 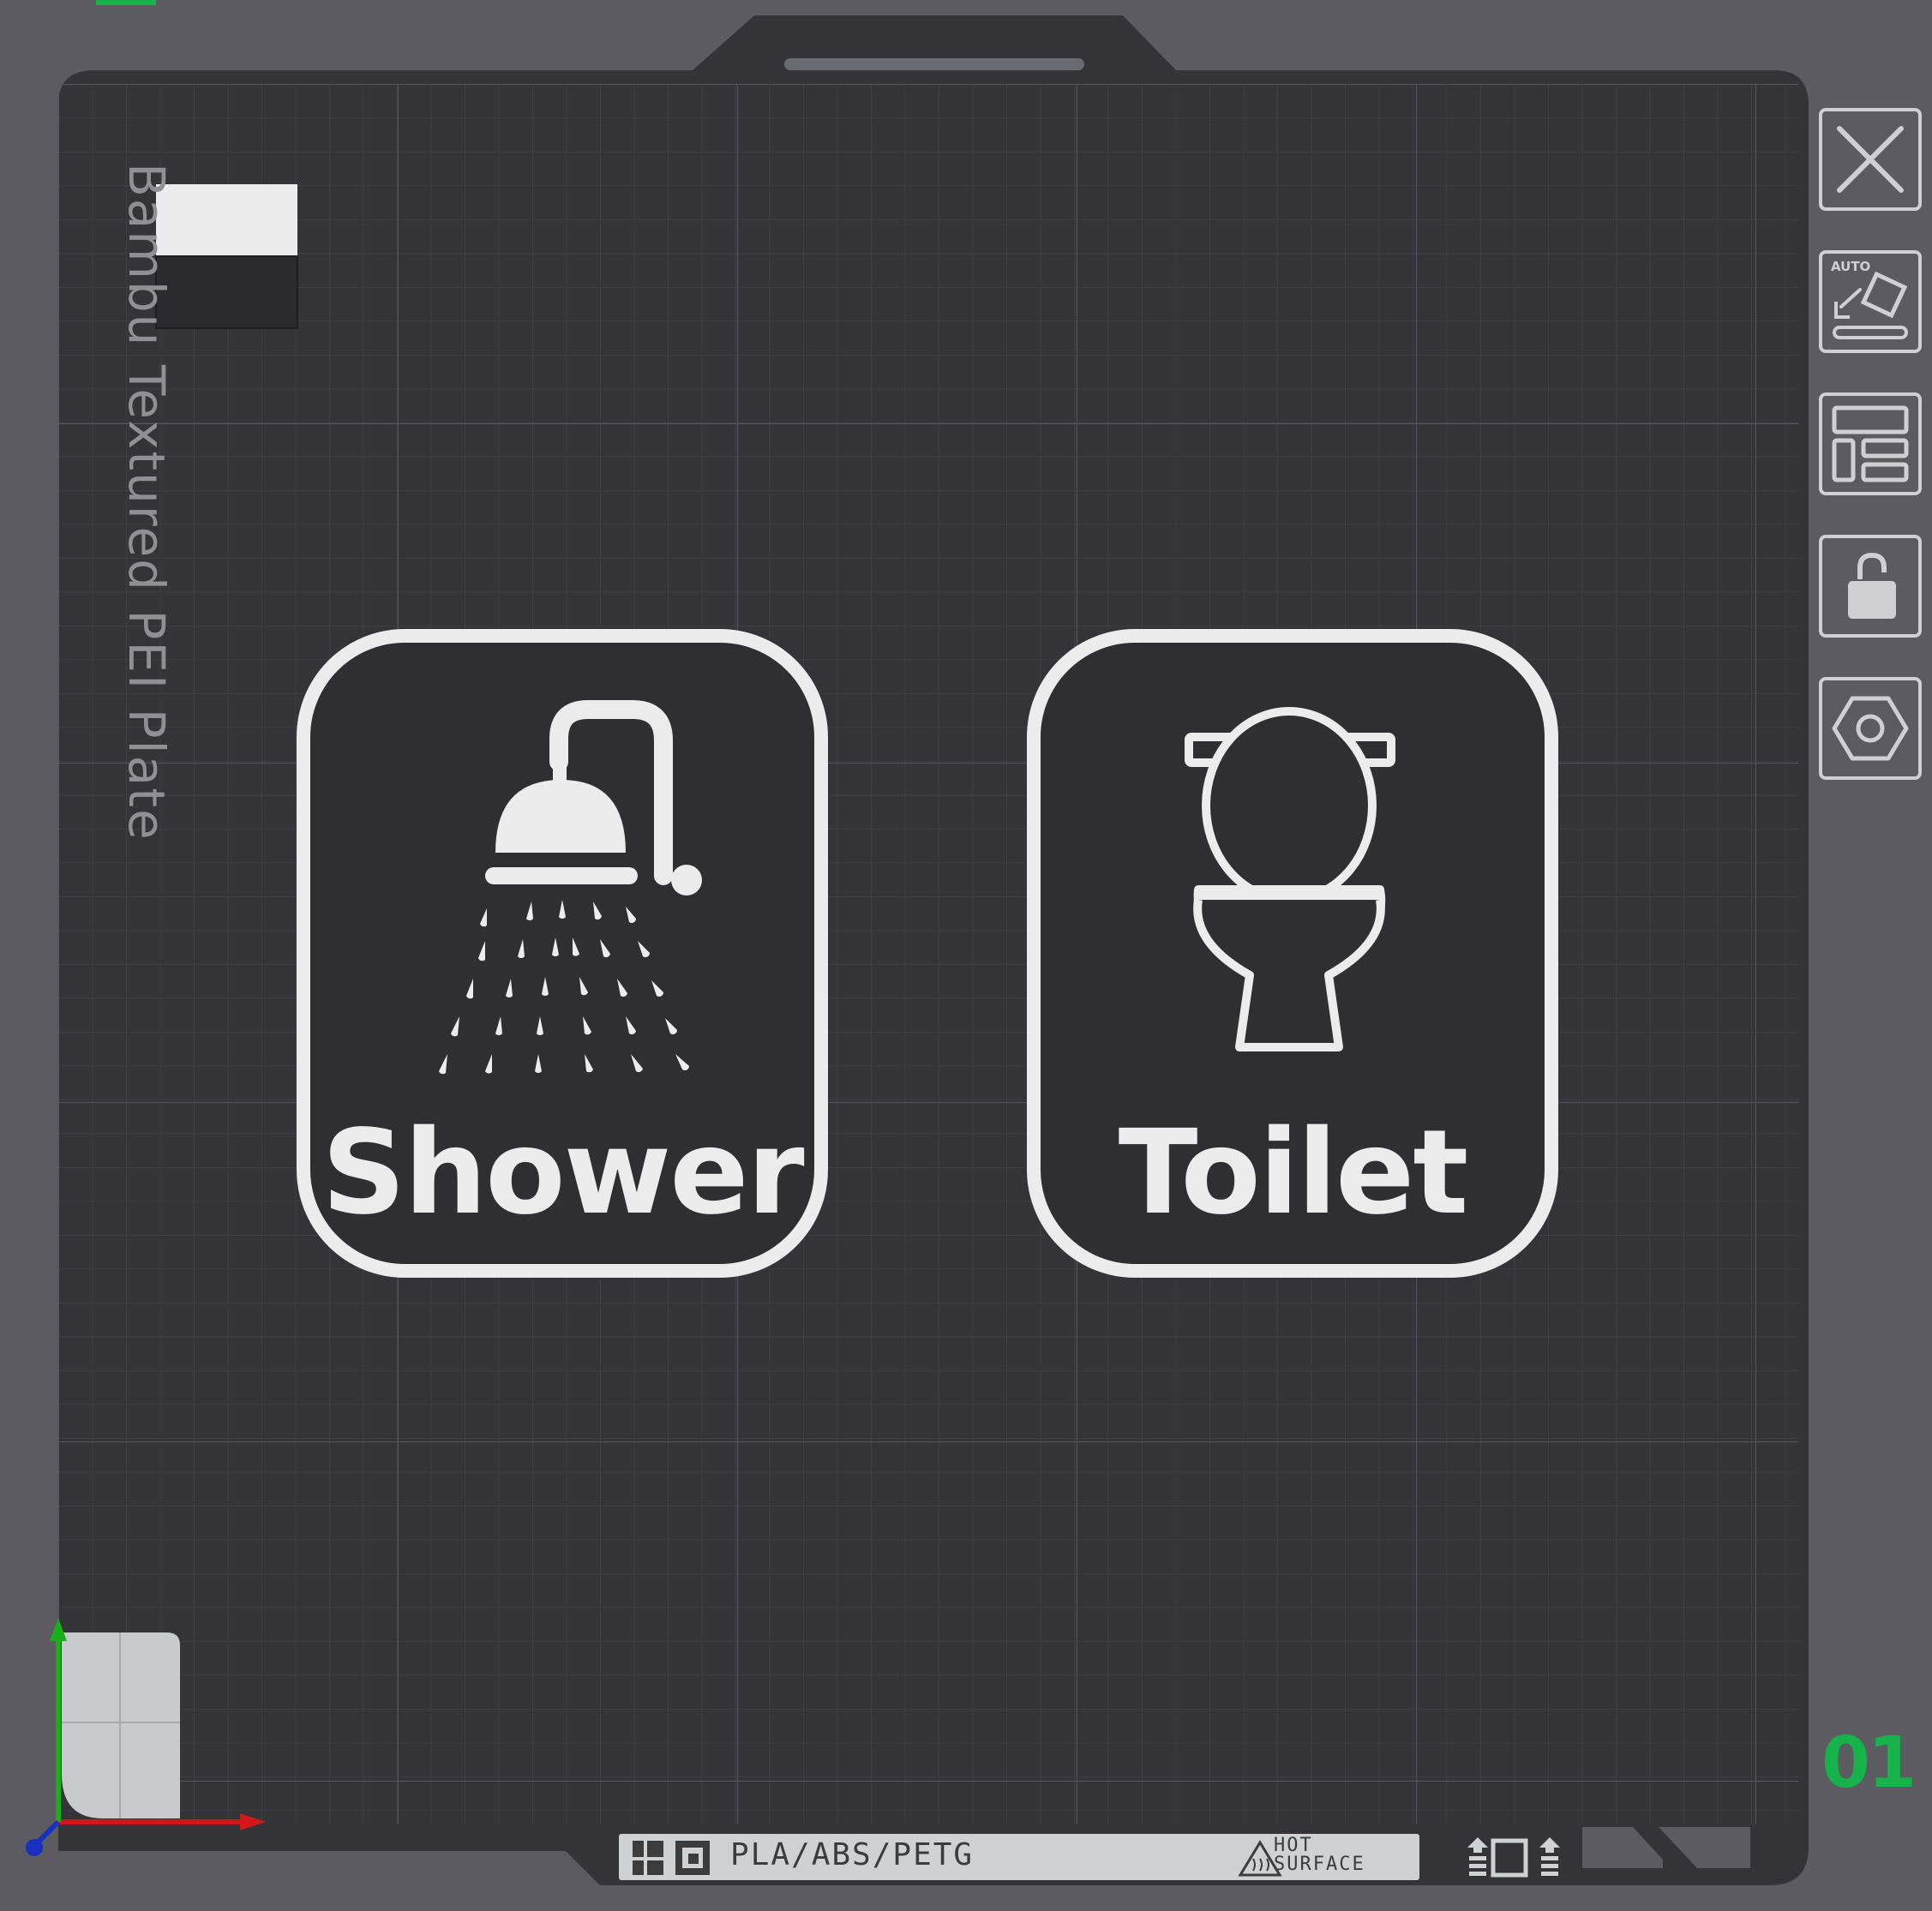 I want to click on sign-label-text: Toilet, so click(x=1293, y=1173).